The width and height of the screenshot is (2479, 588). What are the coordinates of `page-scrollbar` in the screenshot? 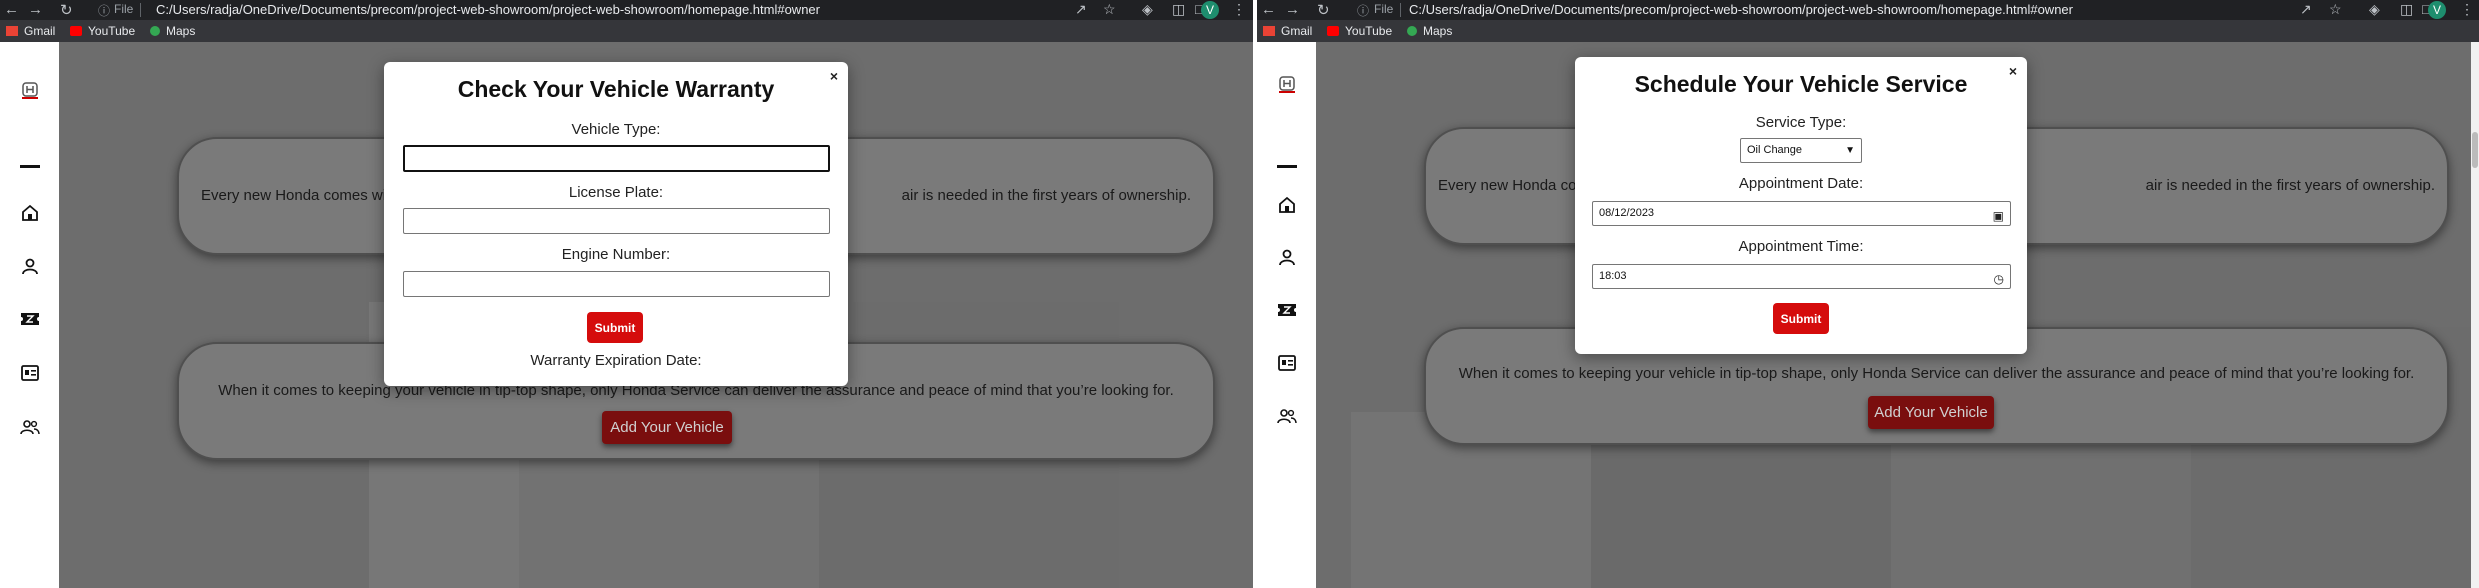 It's located at (2475, 315).